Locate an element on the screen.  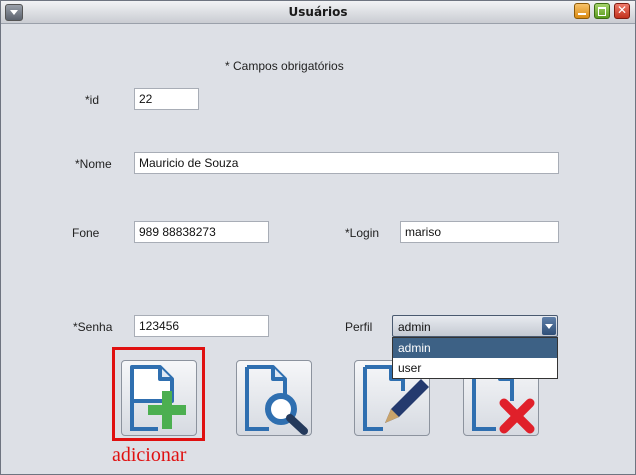
senha-label: *Senha is located at coordinates (93, 327).